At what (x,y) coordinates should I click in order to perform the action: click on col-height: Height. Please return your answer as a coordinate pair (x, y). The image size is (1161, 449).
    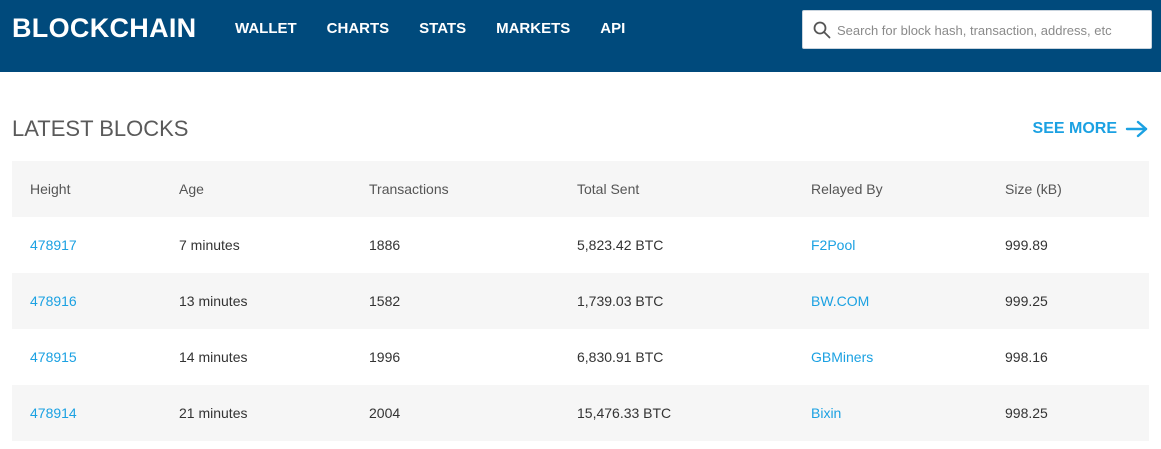
    Looking at the image, I should click on (50, 189).